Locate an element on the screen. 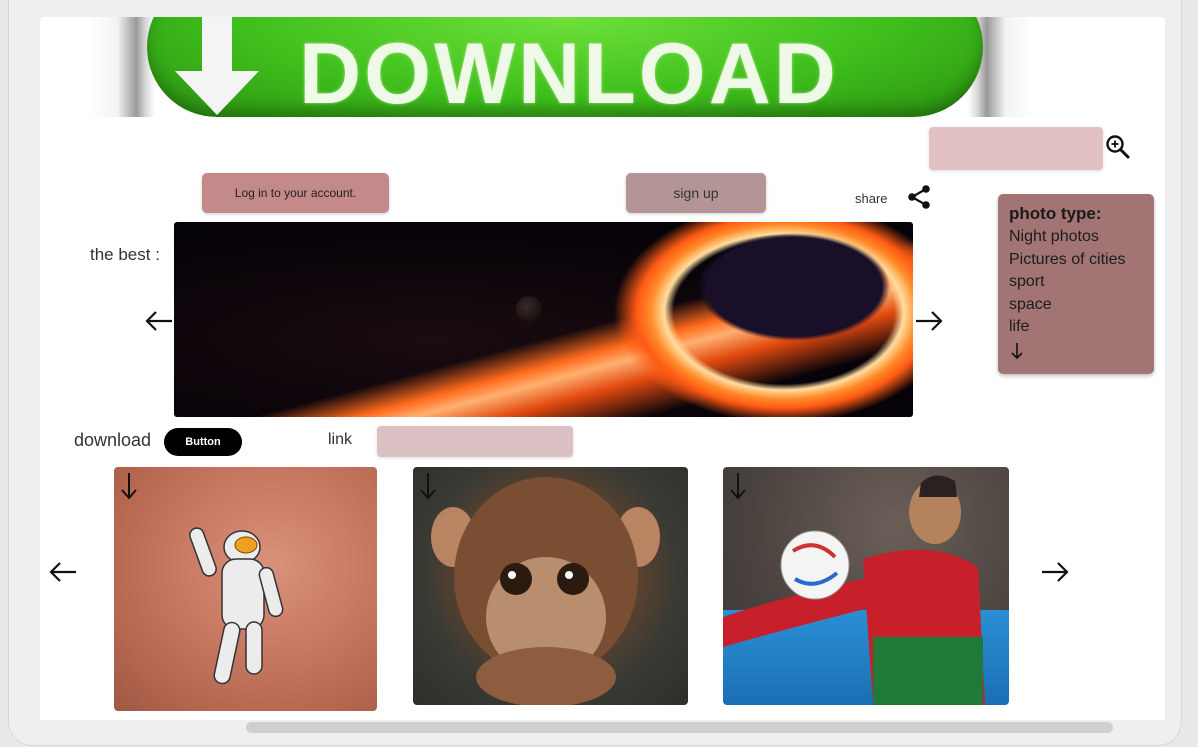 The height and width of the screenshot is (747, 1198). download-banner: DOWNLOAD is located at coordinates (561, 67).